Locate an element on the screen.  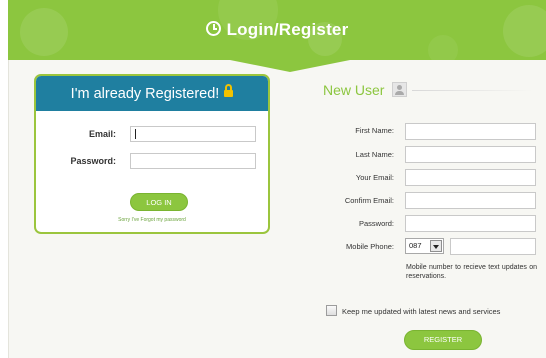
text-caret is located at coordinates (135, 134).